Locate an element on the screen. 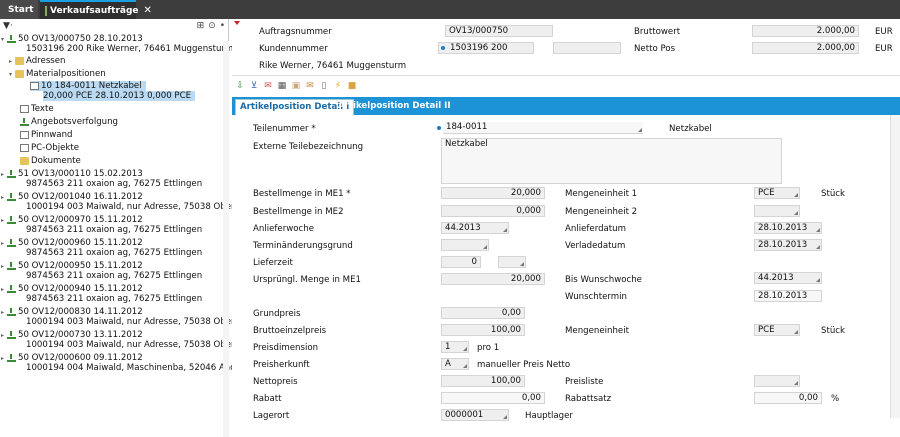 The width and height of the screenshot is (900, 437). tree-order-node: Angebotsverfolgung is located at coordinates (69, 122).